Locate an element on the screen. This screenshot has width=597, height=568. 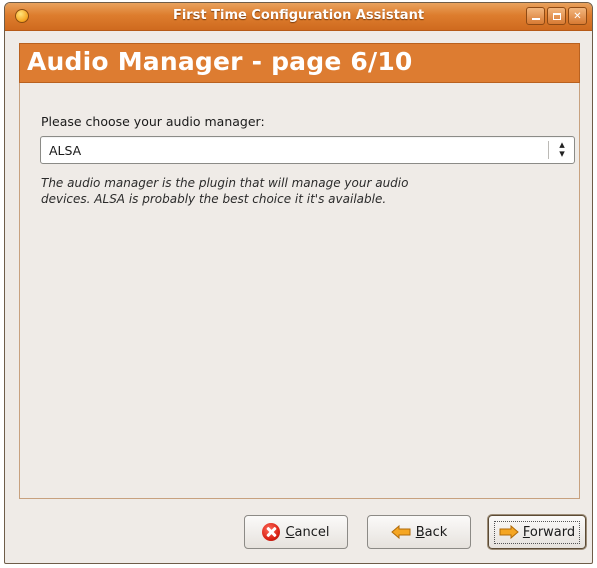
close-button: ✕ is located at coordinates (577, 16).